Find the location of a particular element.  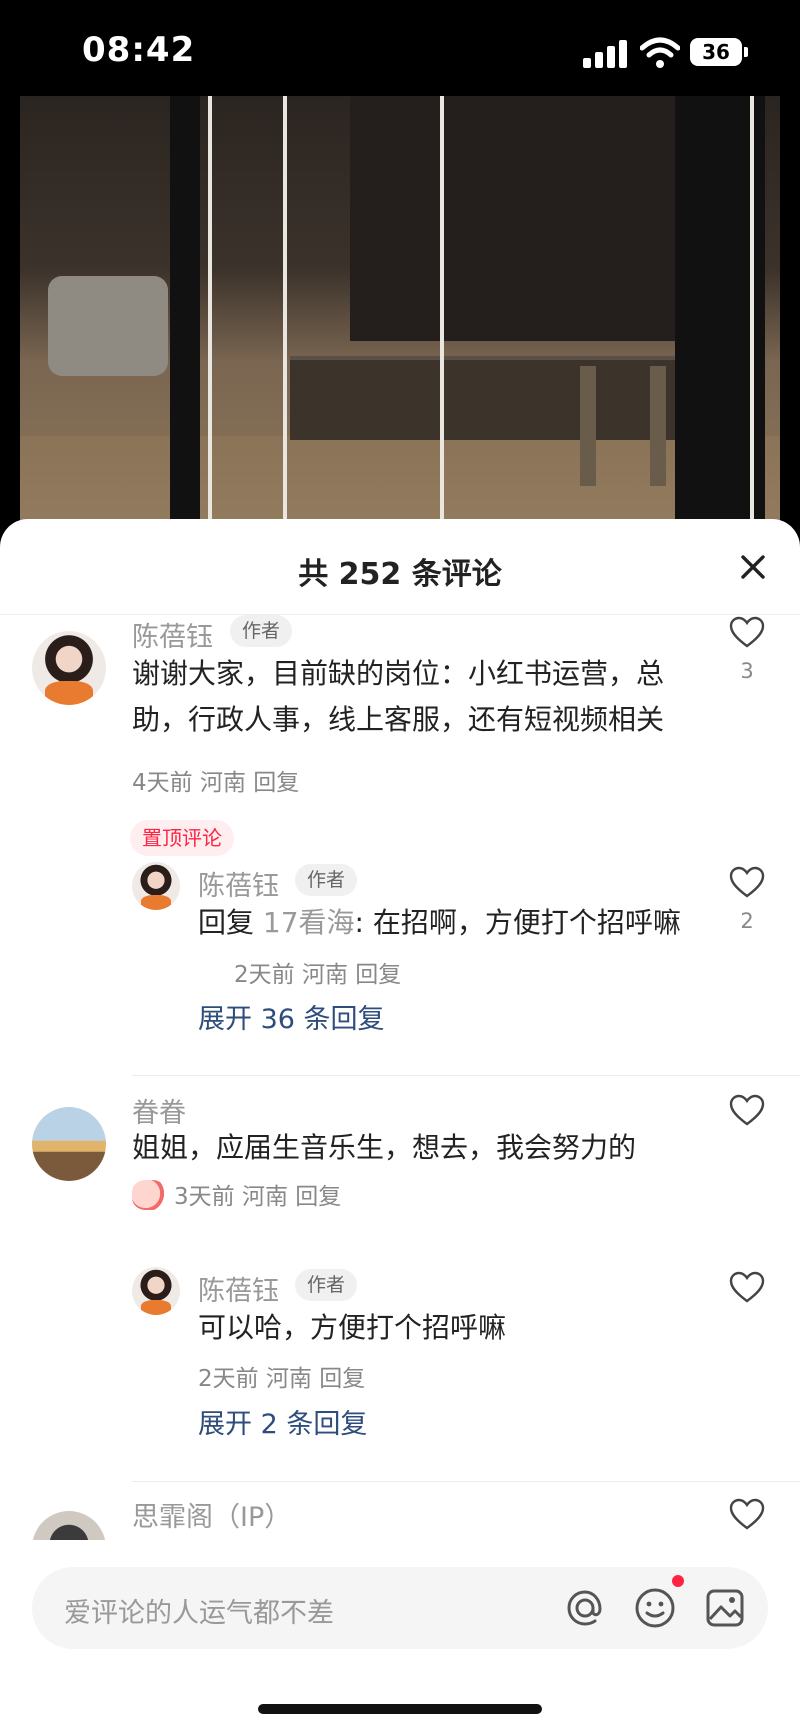

comment-meta: 4天前 河南 回复 is located at coordinates (215, 780).